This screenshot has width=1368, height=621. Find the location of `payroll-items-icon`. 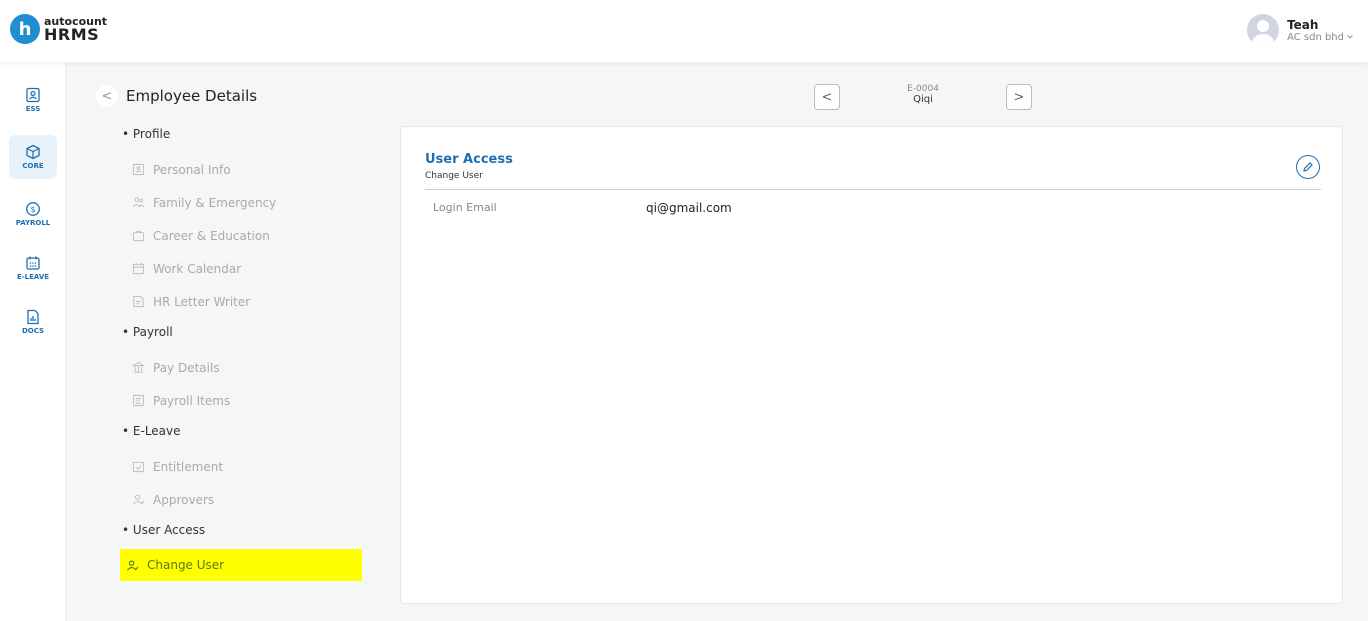

payroll-items-icon is located at coordinates (138, 400).